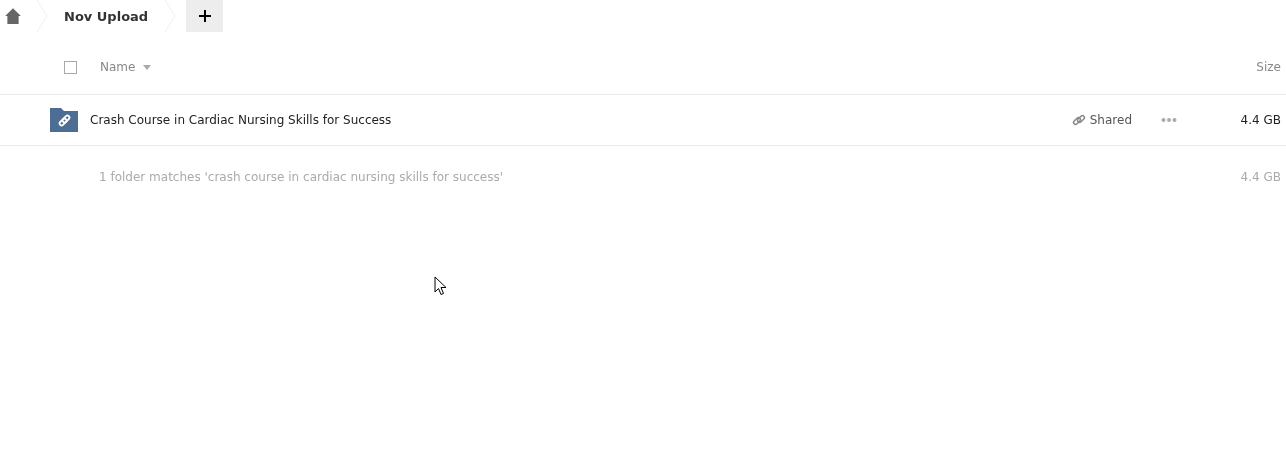 The height and width of the screenshot is (476, 1286). Describe the element at coordinates (1101, 120) in the screenshot. I see `shared-link: Shared` at that location.